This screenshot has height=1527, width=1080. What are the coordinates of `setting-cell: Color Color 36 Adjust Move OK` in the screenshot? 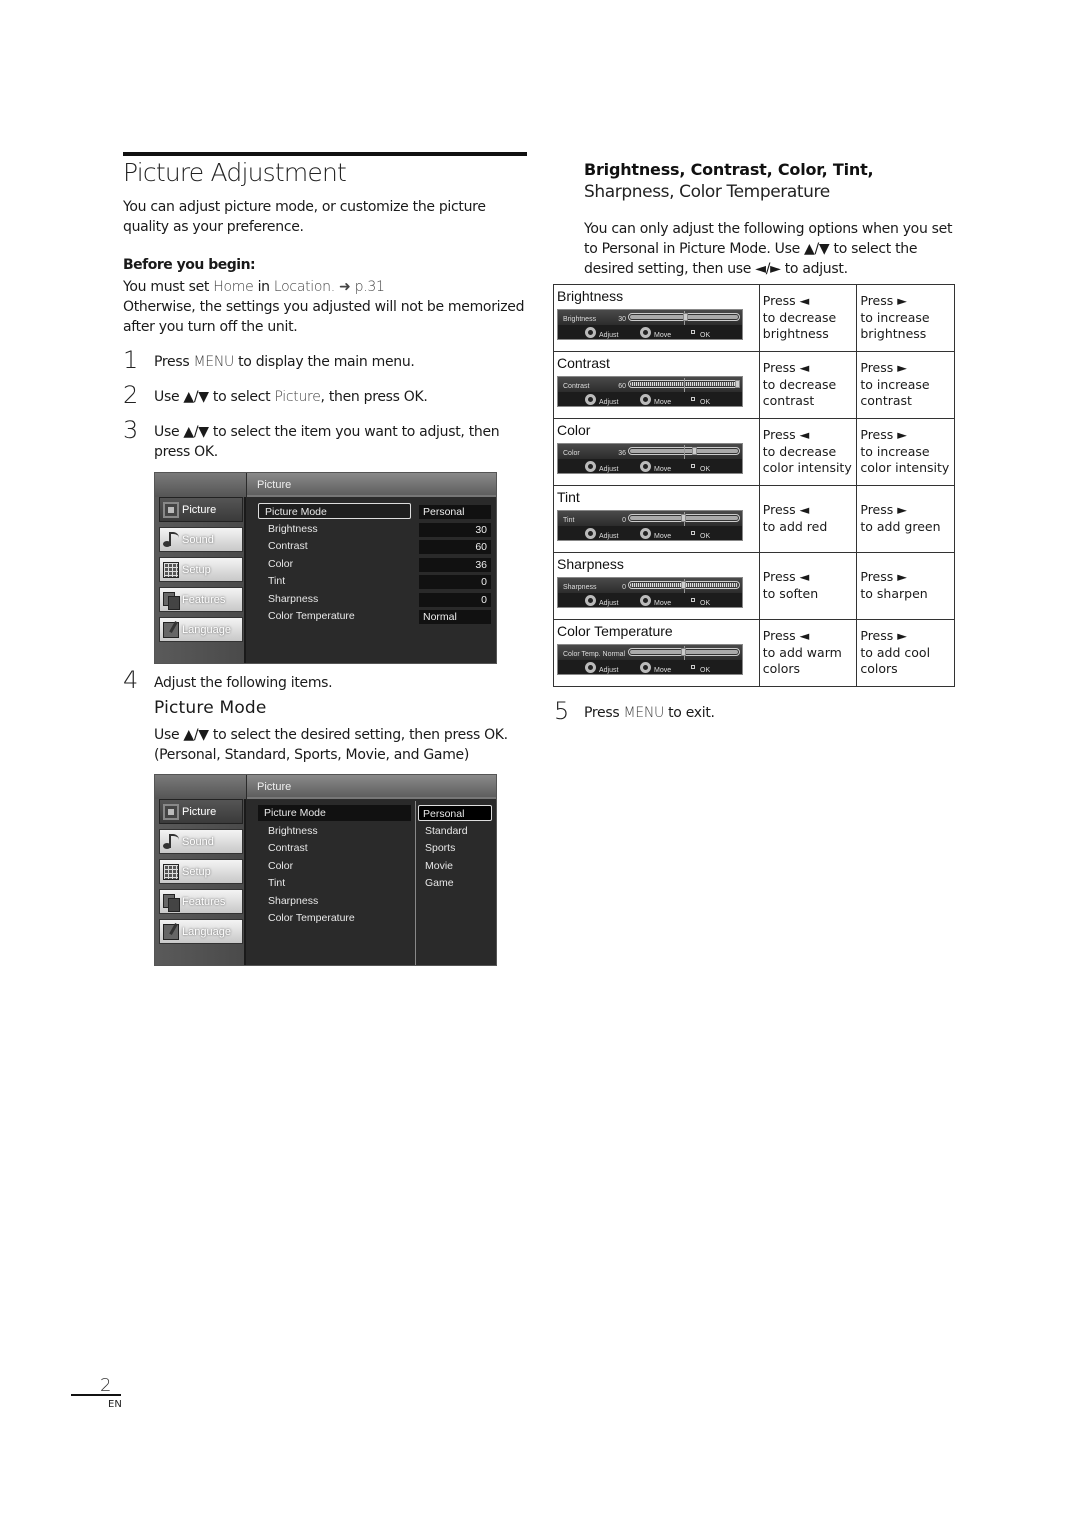 It's located at (656, 452).